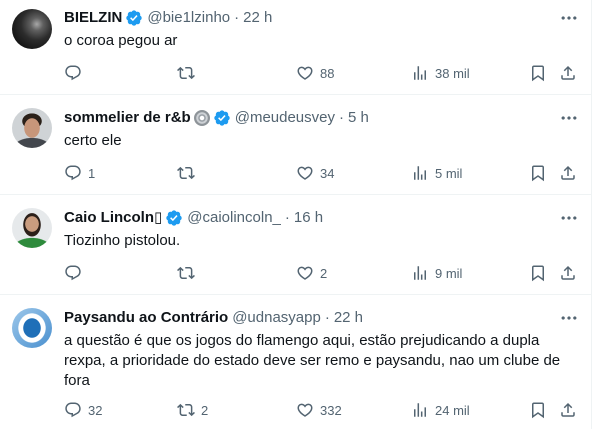 Image resolution: width=592 pixels, height=429 pixels. I want to click on tweet-header: Paysandu ao Contrário @udnasyapp · 22 h, so click(319, 318).